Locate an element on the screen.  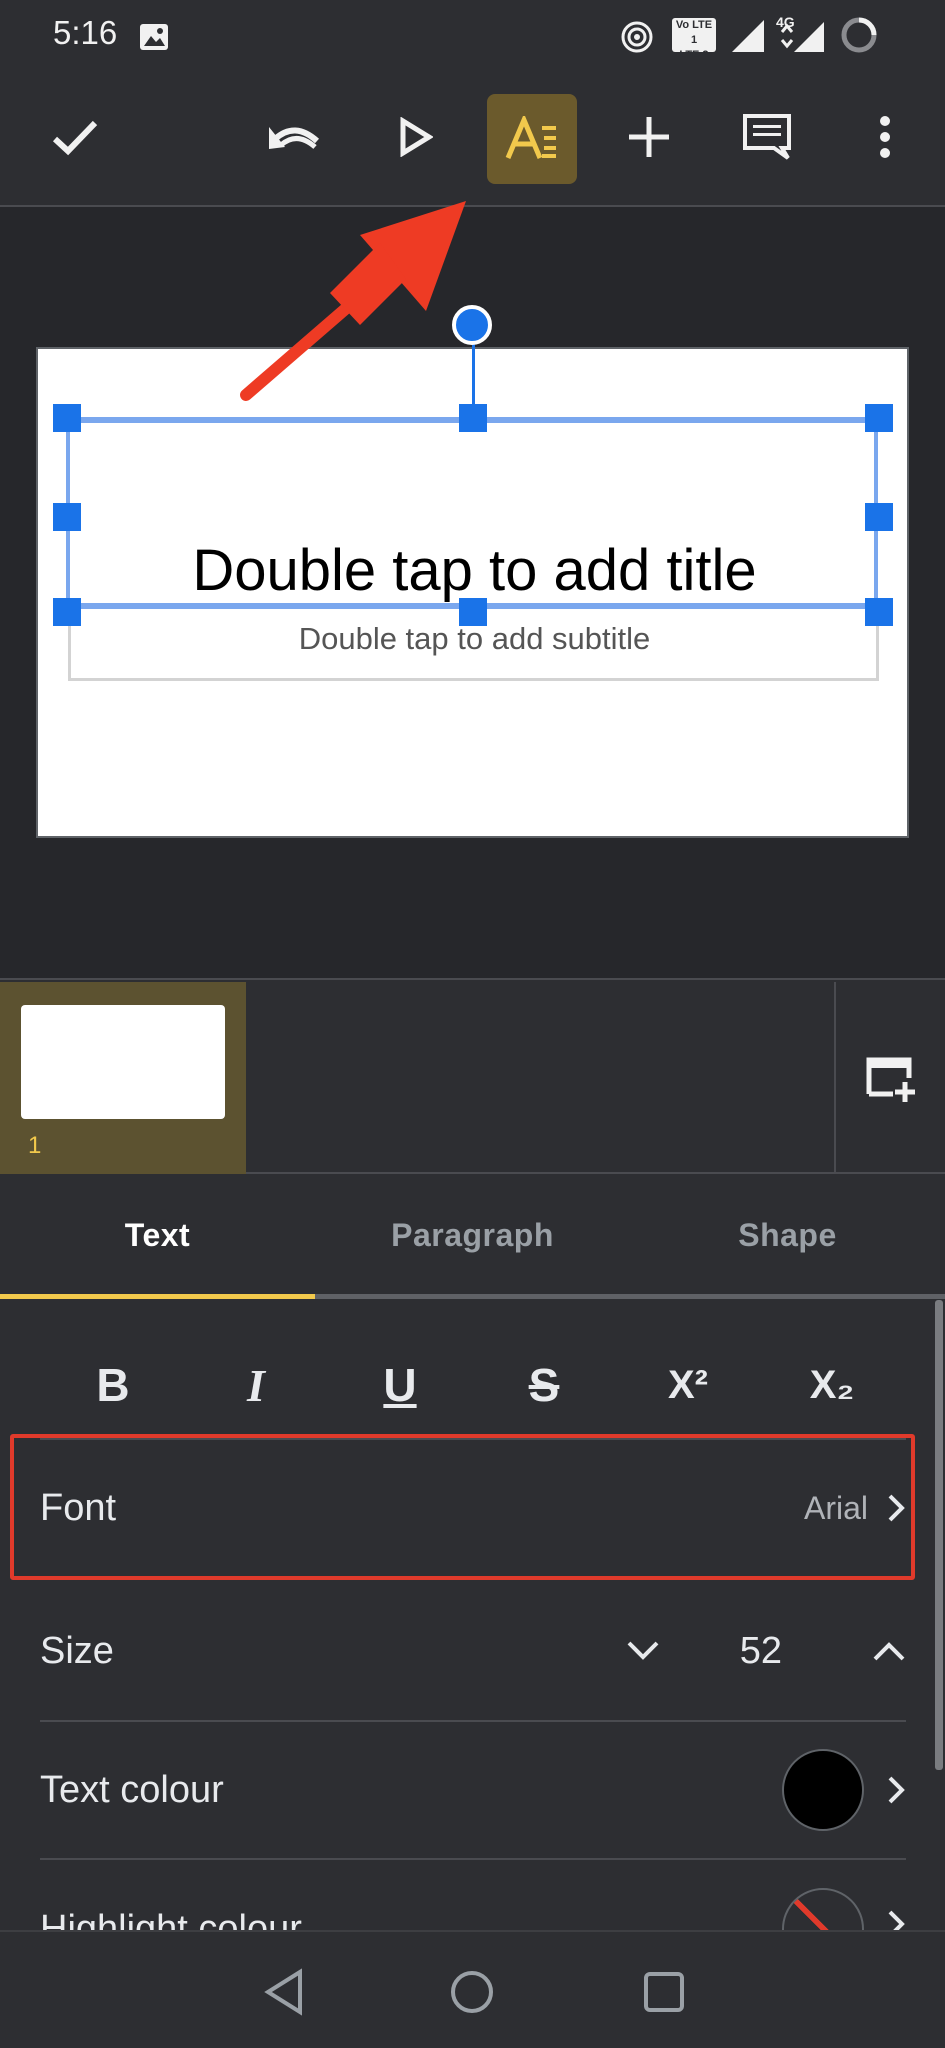
underline-button: U is located at coordinates (400, 1385).